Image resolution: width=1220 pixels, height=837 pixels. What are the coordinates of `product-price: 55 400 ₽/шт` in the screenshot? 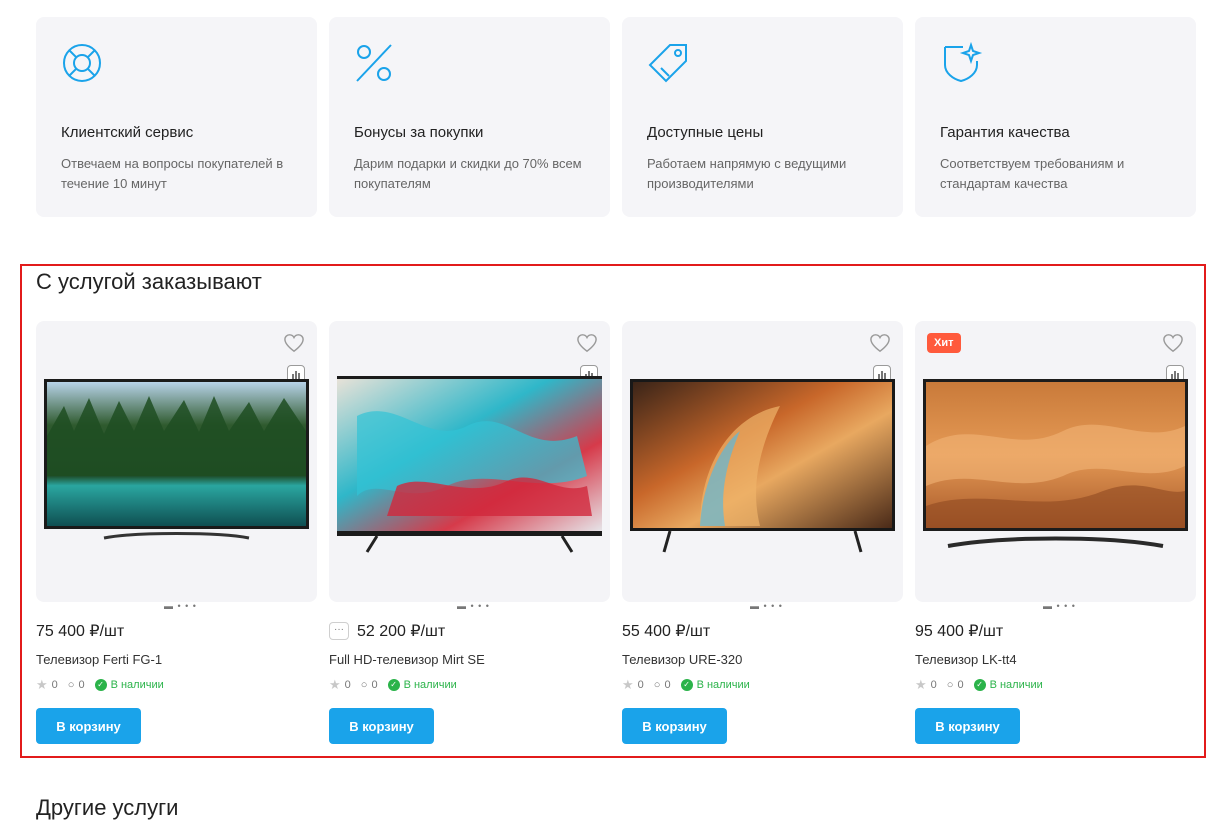 It's located at (666, 631).